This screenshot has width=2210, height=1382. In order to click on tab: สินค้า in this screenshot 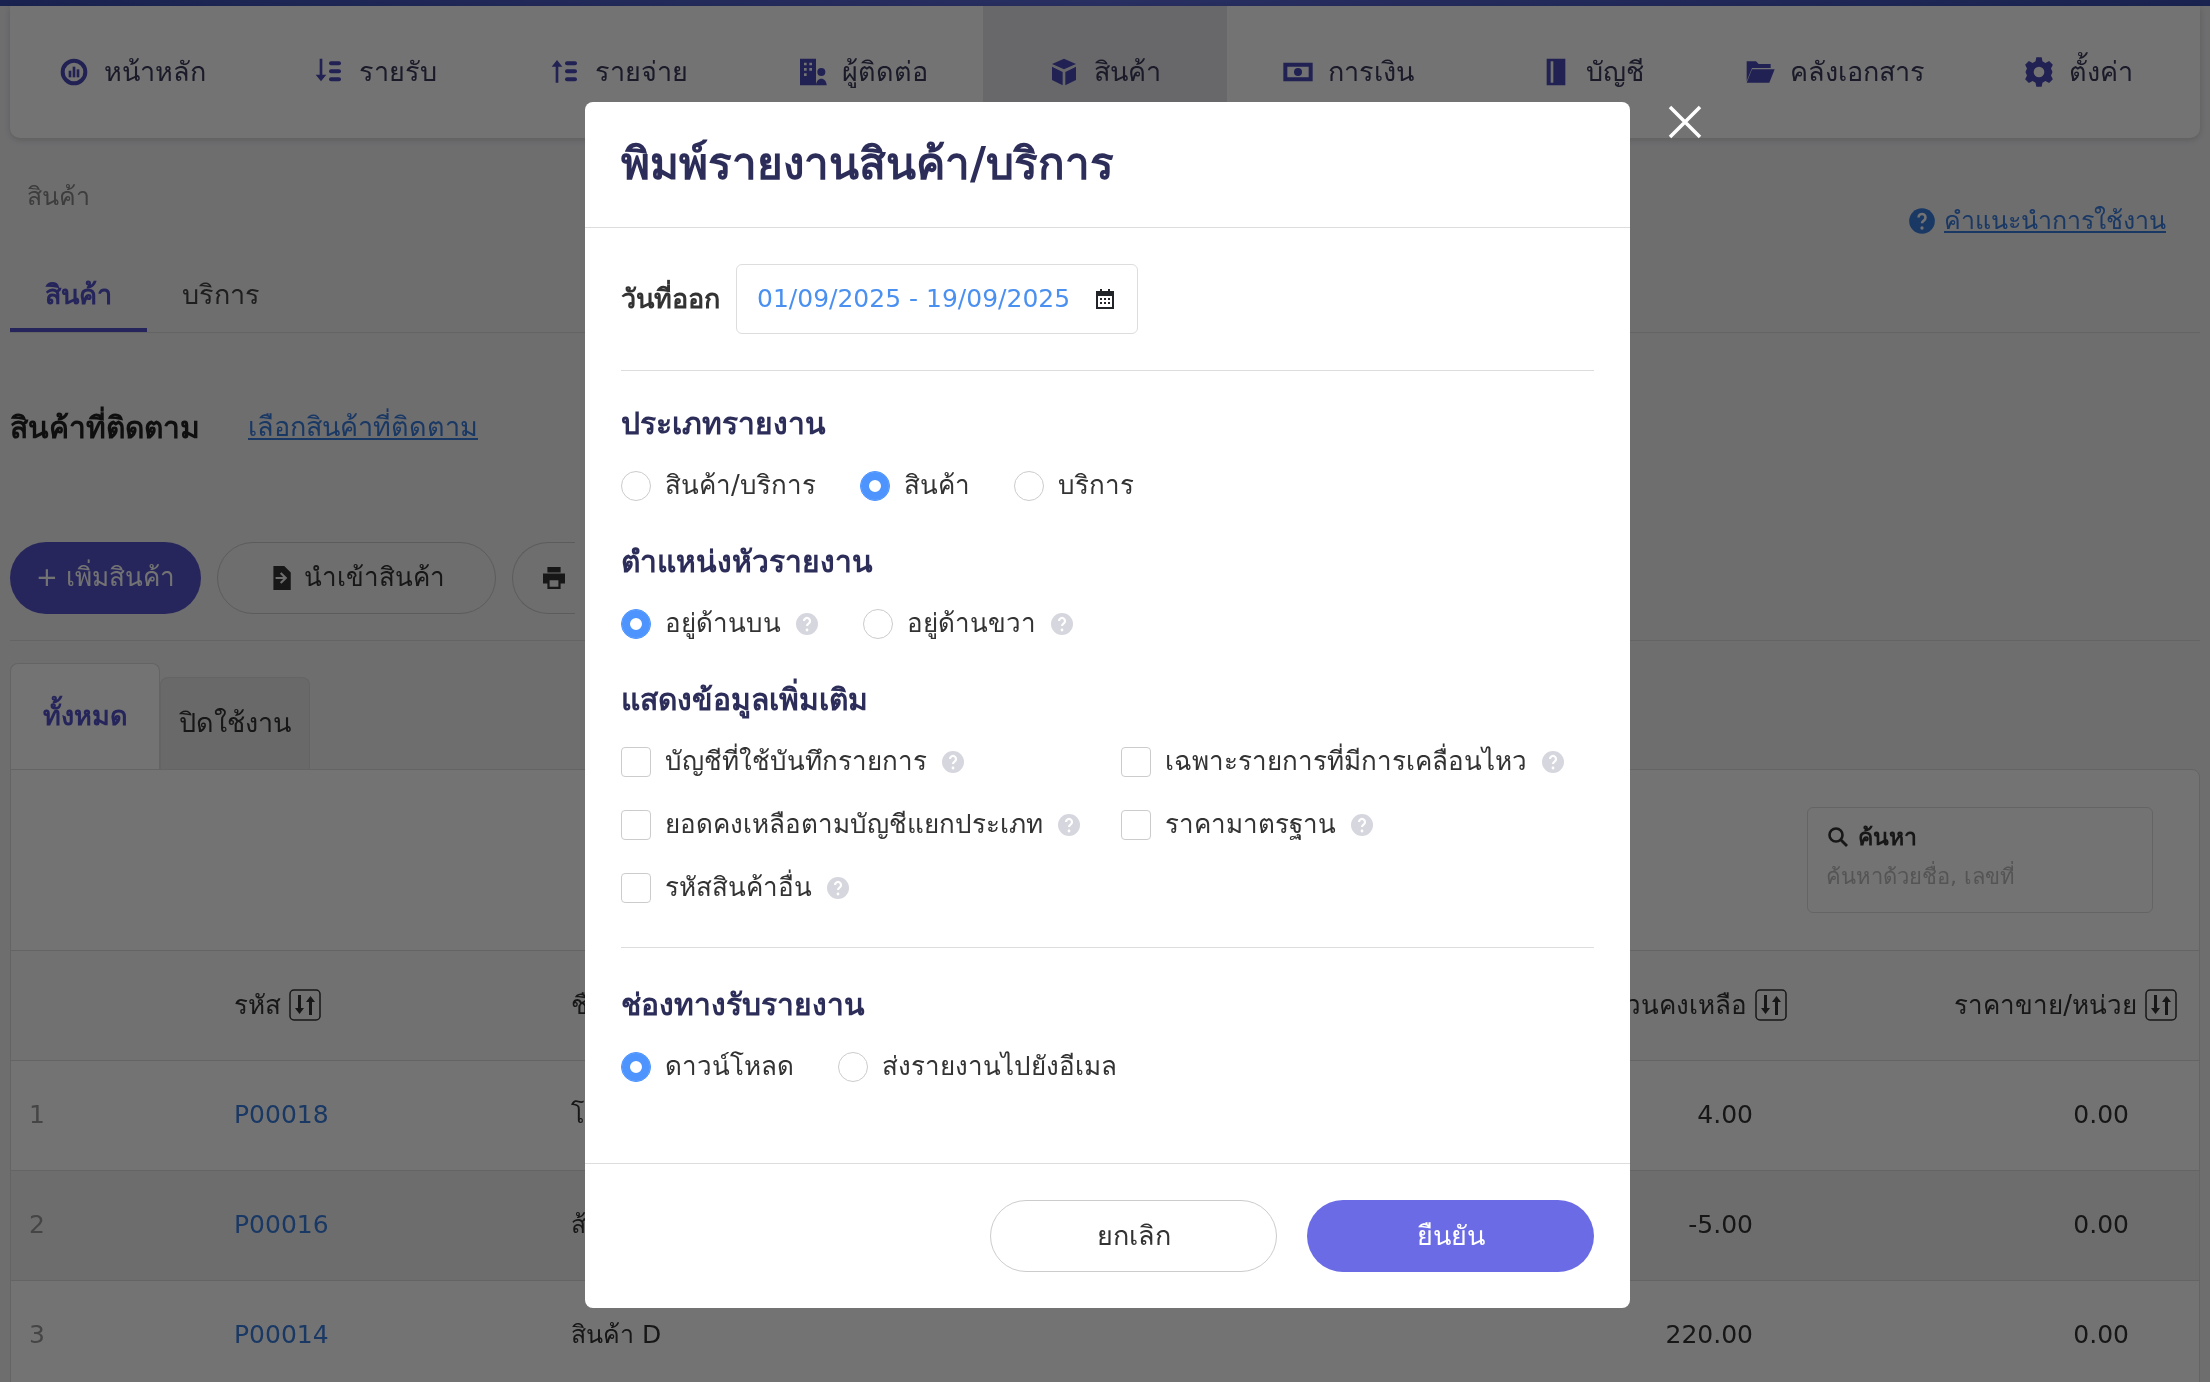, I will do `click(78, 297)`.